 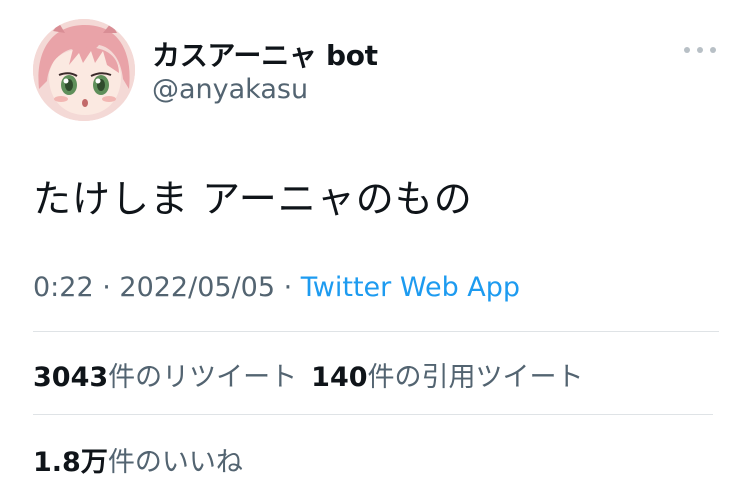 I want to click on tweet-meta: 0:22 · 2022/05/05 · Twitter Web App, so click(x=276, y=287).